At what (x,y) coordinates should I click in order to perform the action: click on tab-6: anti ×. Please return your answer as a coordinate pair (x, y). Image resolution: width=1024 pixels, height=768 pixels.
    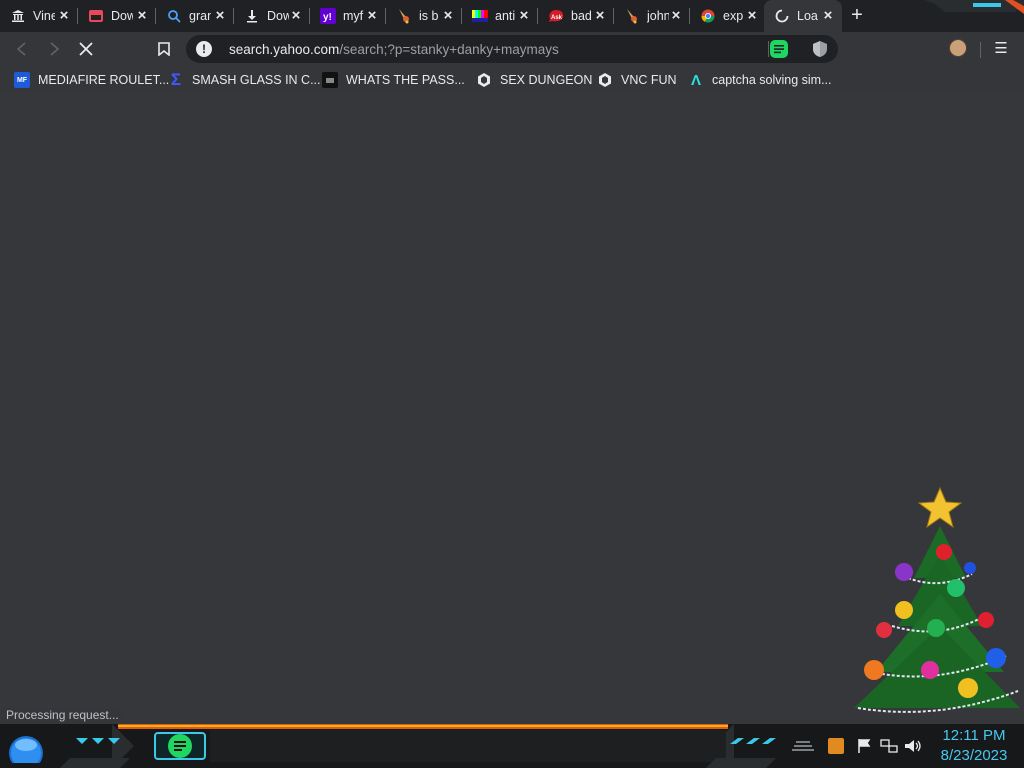
    Looking at the image, I should click on (500, 16).